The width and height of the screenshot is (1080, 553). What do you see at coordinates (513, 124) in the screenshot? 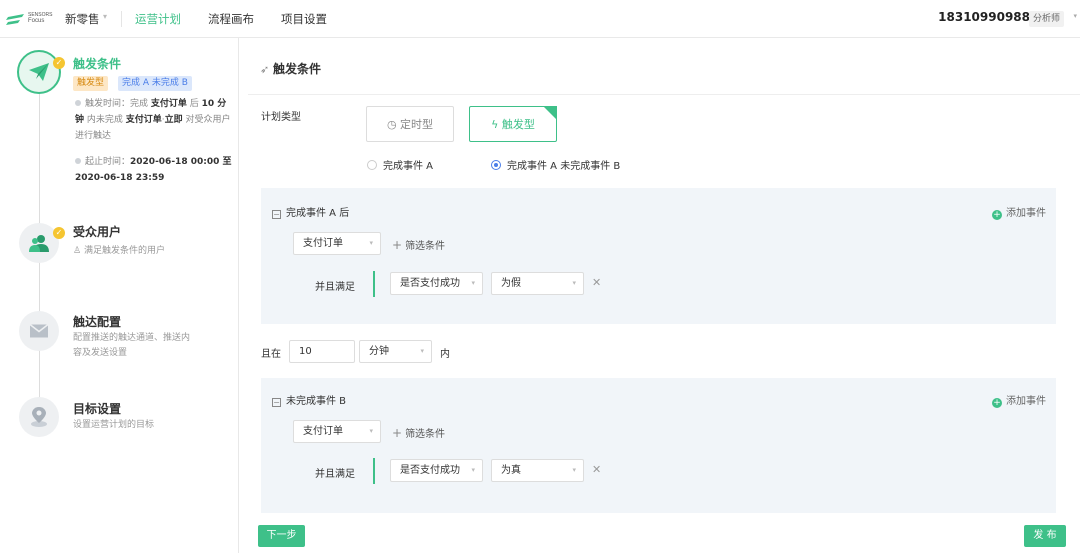
I see `type-triggered-button: ϟ 触发型 ✓` at bounding box center [513, 124].